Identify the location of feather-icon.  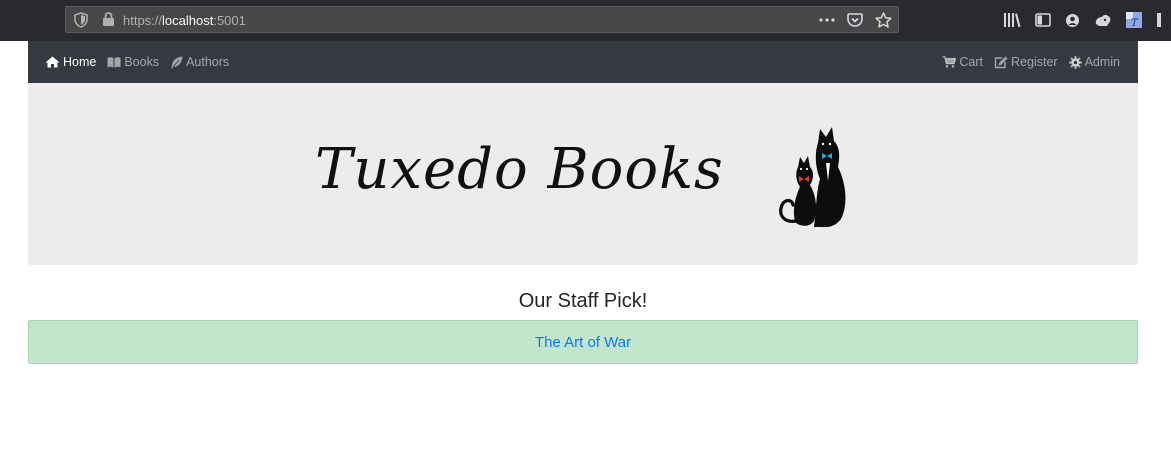
(177, 62).